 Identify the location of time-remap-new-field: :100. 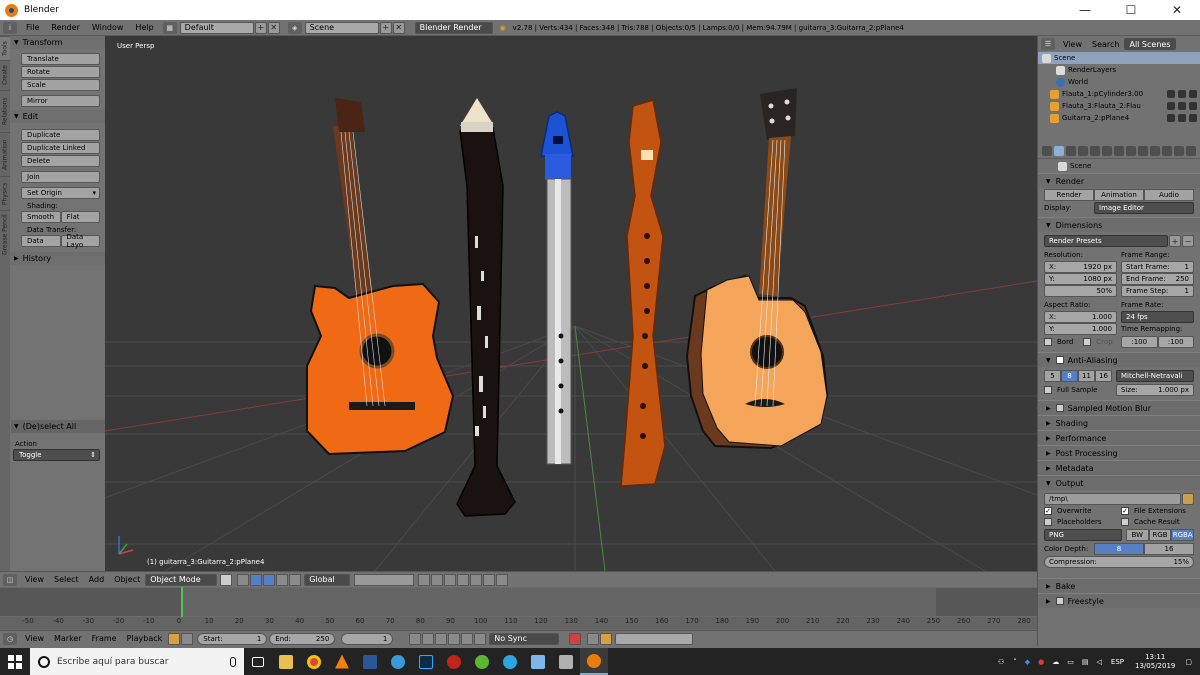
(1175, 342).